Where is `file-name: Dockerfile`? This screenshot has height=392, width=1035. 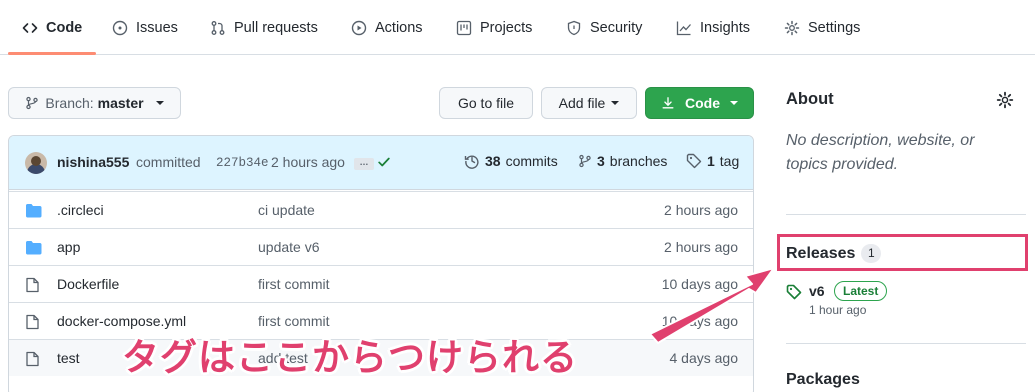
file-name: Dockerfile is located at coordinates (88, 284).